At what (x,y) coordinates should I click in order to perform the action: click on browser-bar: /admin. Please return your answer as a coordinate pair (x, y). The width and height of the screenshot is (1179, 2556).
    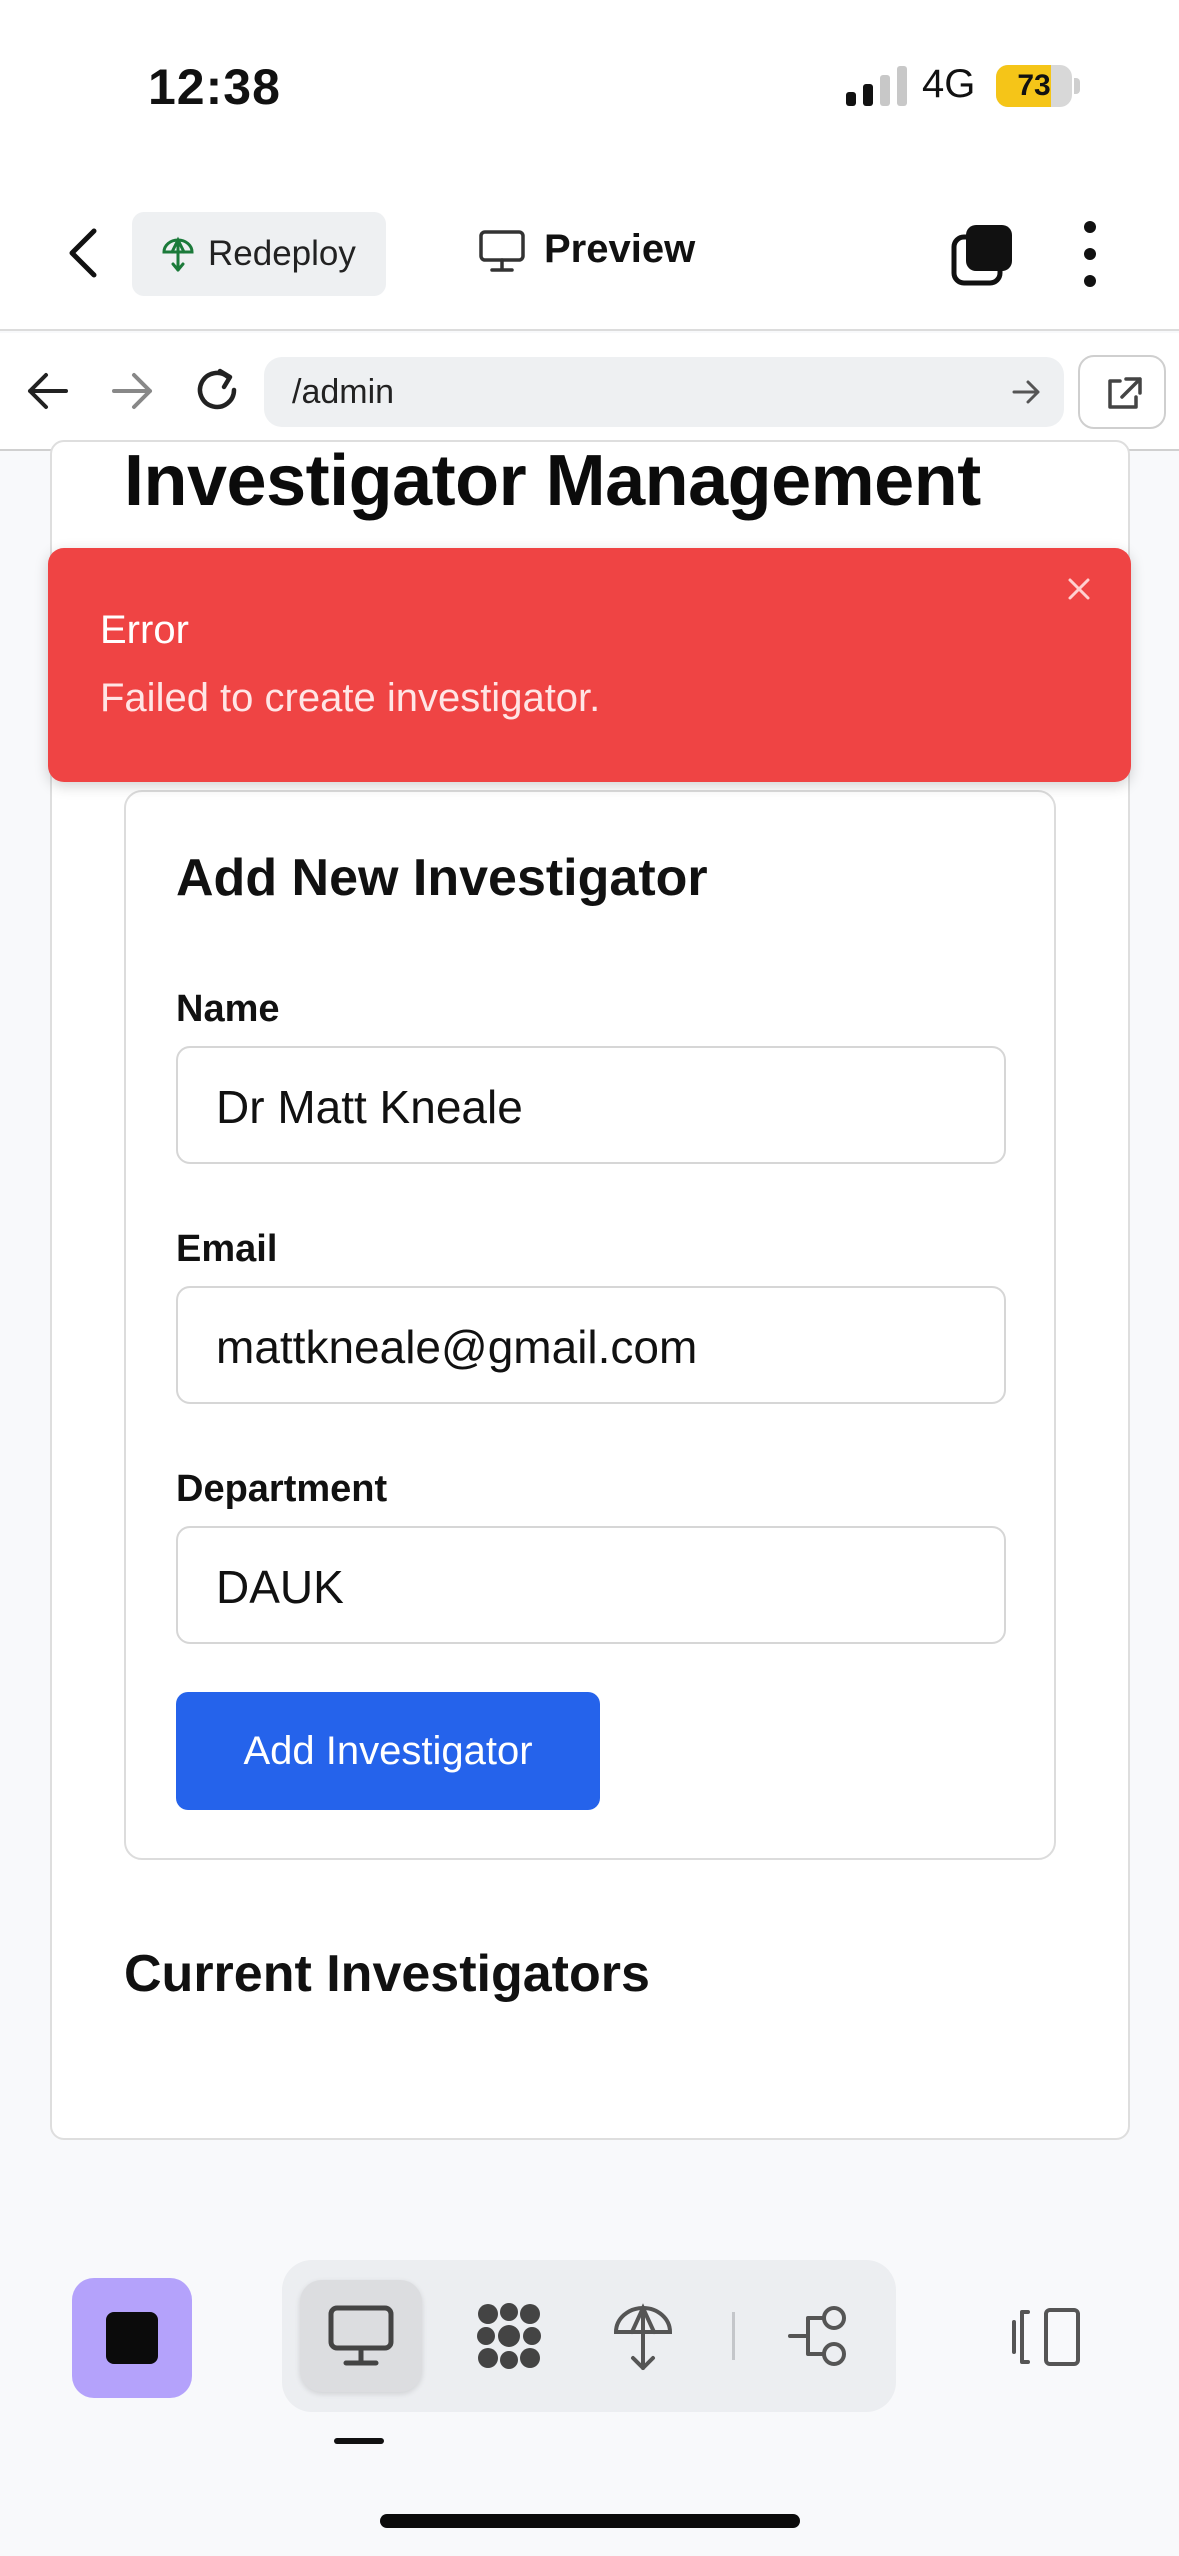
    Looking at the image, I should click on (589, 392).